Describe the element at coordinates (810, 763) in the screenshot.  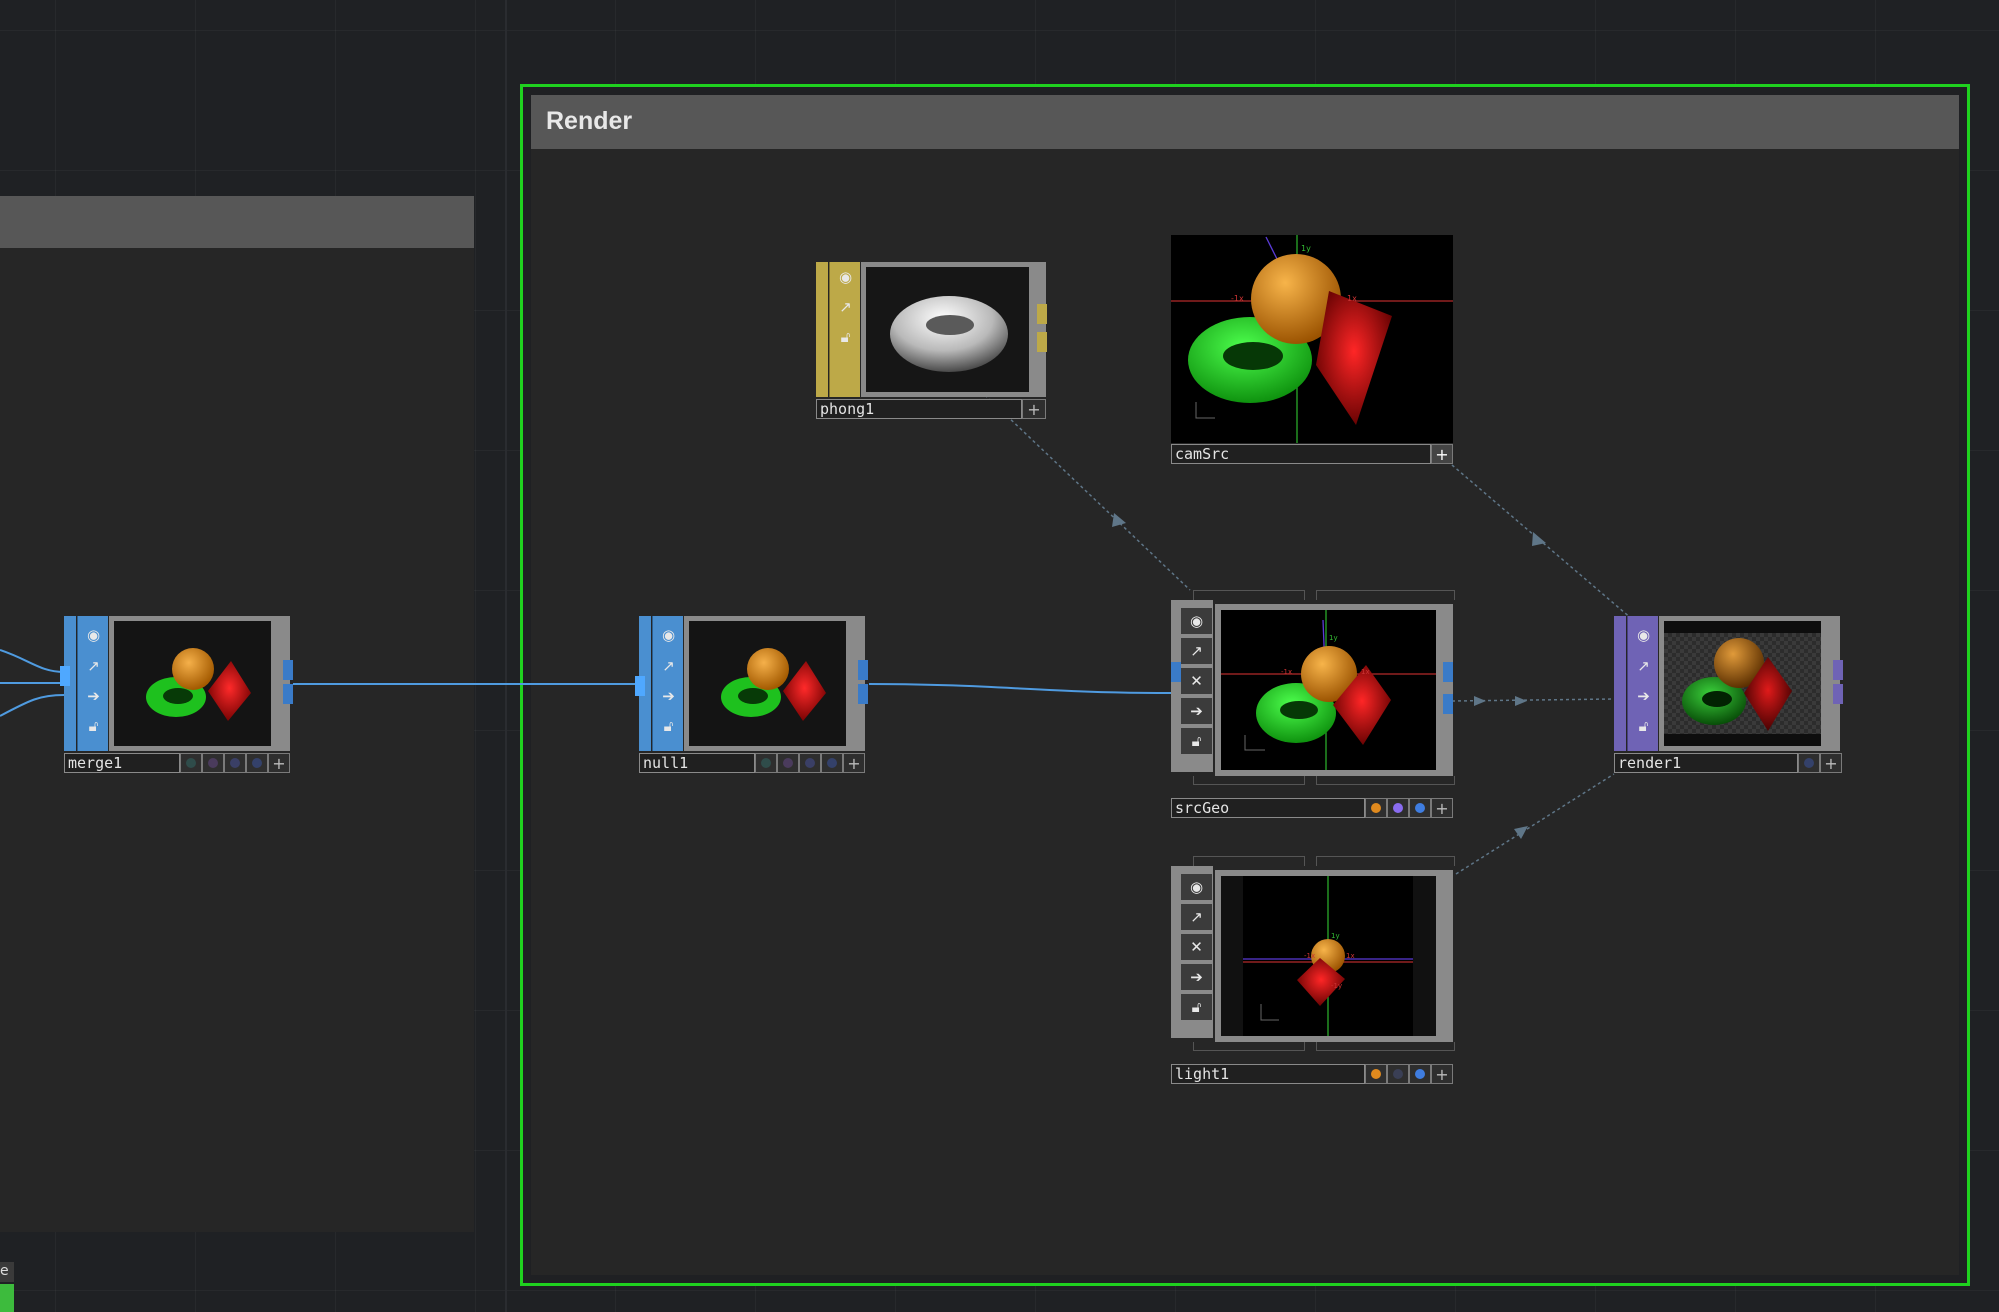
I see `flag-display-null1` at that location.